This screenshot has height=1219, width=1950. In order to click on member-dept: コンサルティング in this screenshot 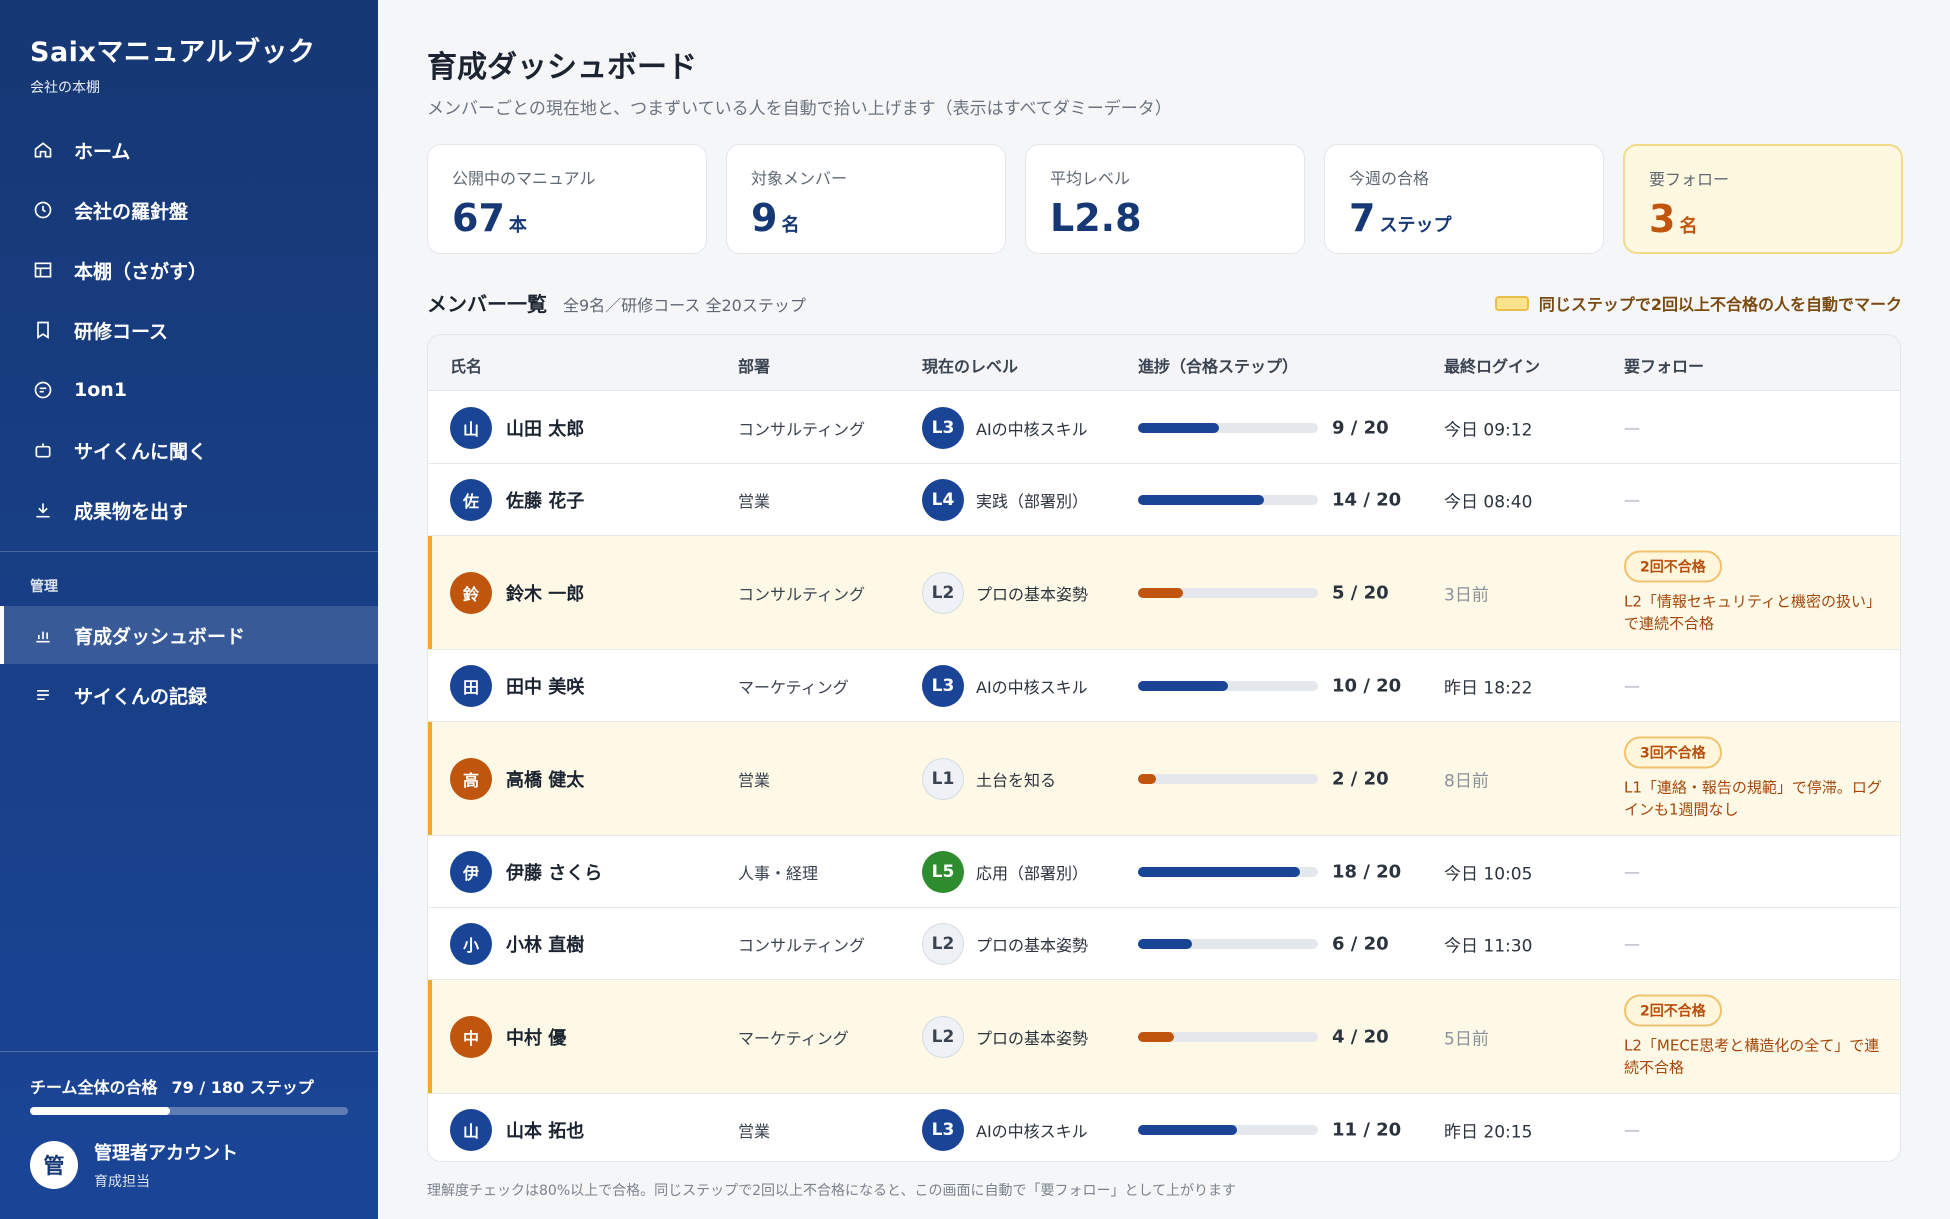, I will do `click(802, 594)`.